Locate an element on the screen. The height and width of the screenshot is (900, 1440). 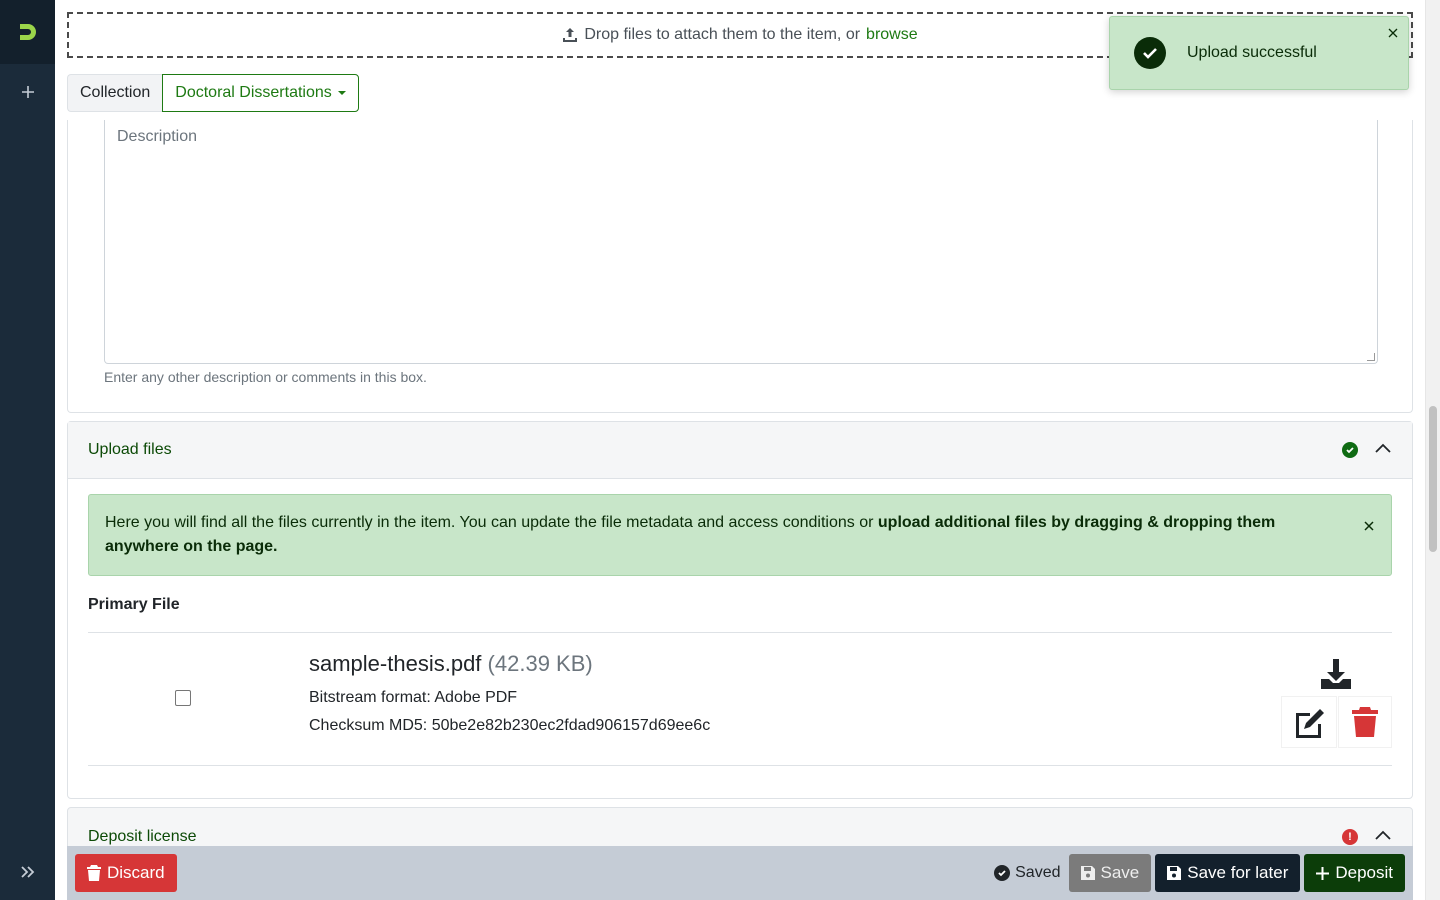
scrollbar is located at coordinates (1432, 450).